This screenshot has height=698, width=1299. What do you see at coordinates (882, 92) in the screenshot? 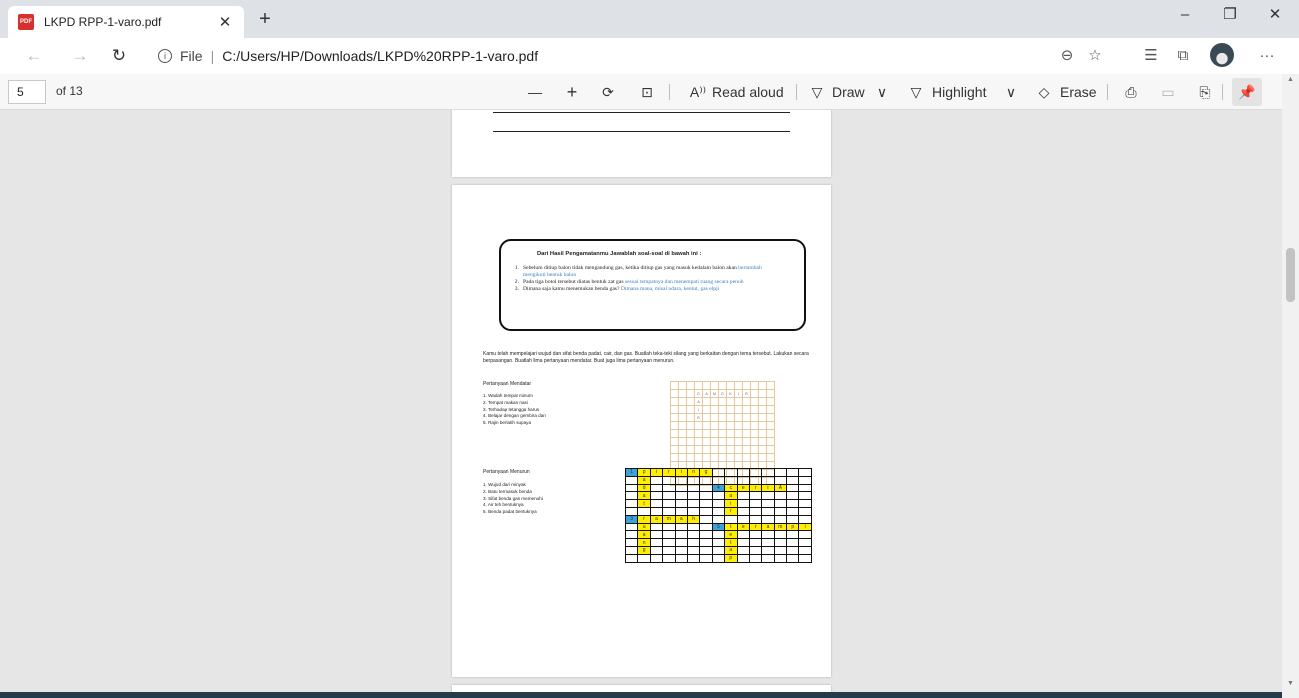
I see `draw-options-chevron-icon: ∨` at bounding box center [882, 92].